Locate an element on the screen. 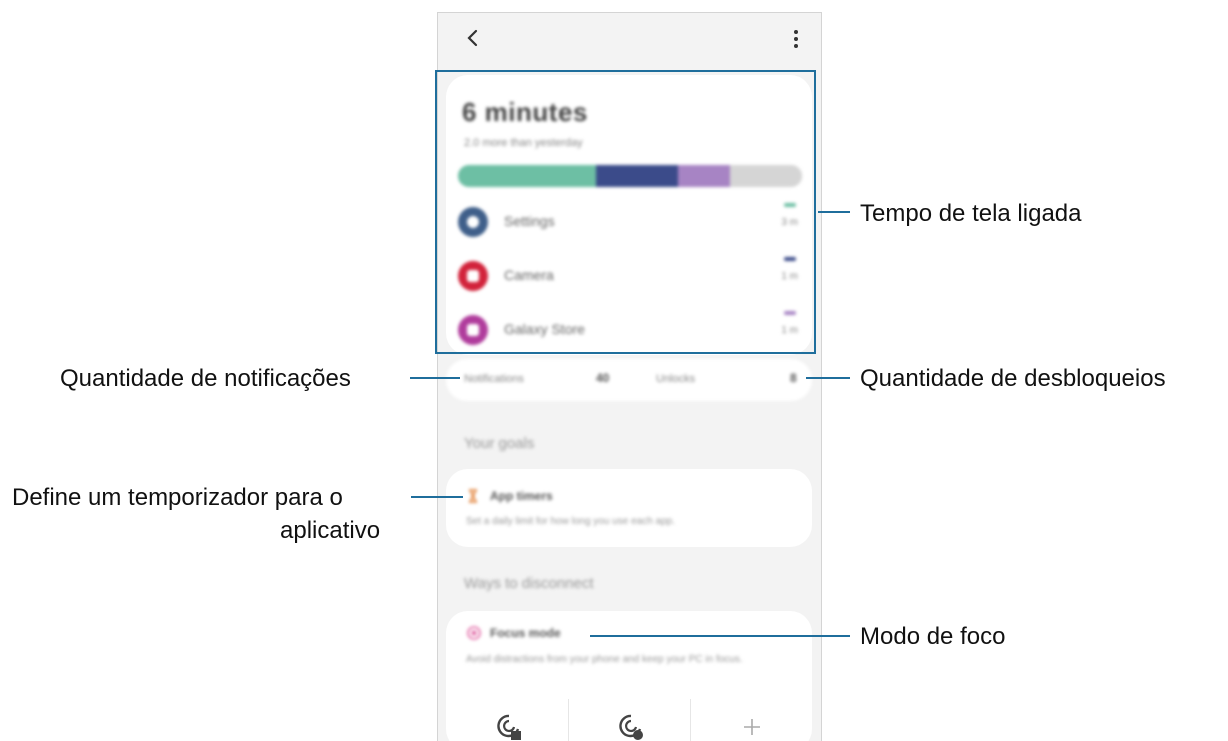 Image resolution: width=1228 pixels, height=741 pixels. callout-focus-mode: Modo de foco is located at coordinates (933, 636).